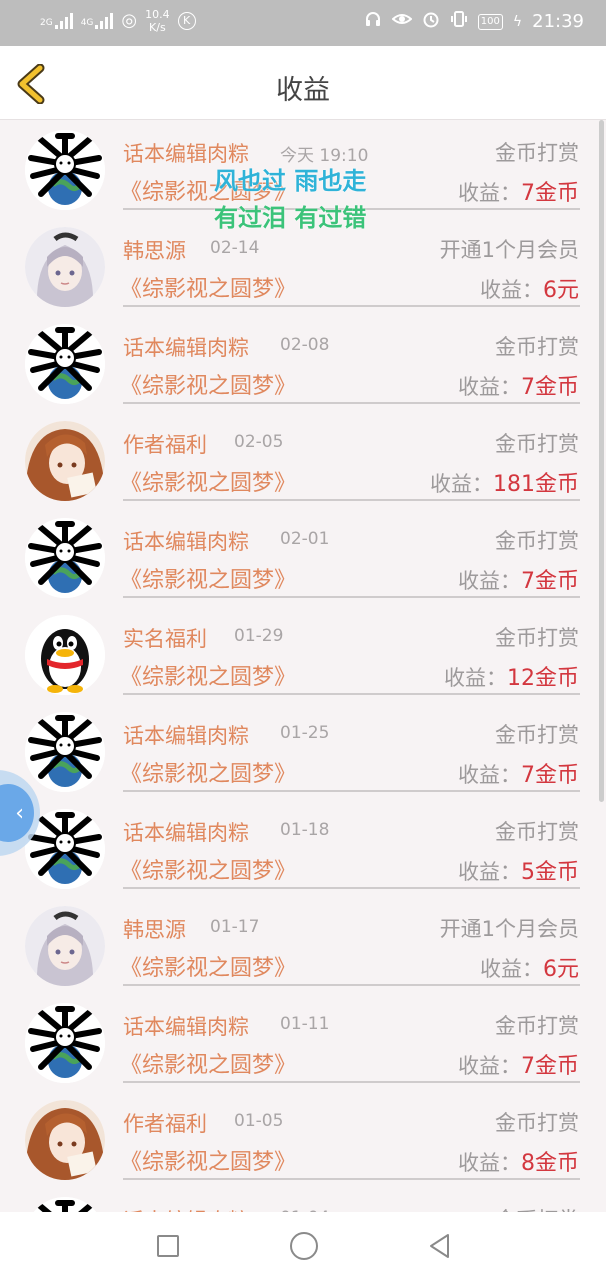 This screenshot has height=1280, width=606. I want to click on list-item: 话本编辑肉粽 02-08 金币打赏 《综影视之圆梦》 收益：7金币, so click(303, 362).